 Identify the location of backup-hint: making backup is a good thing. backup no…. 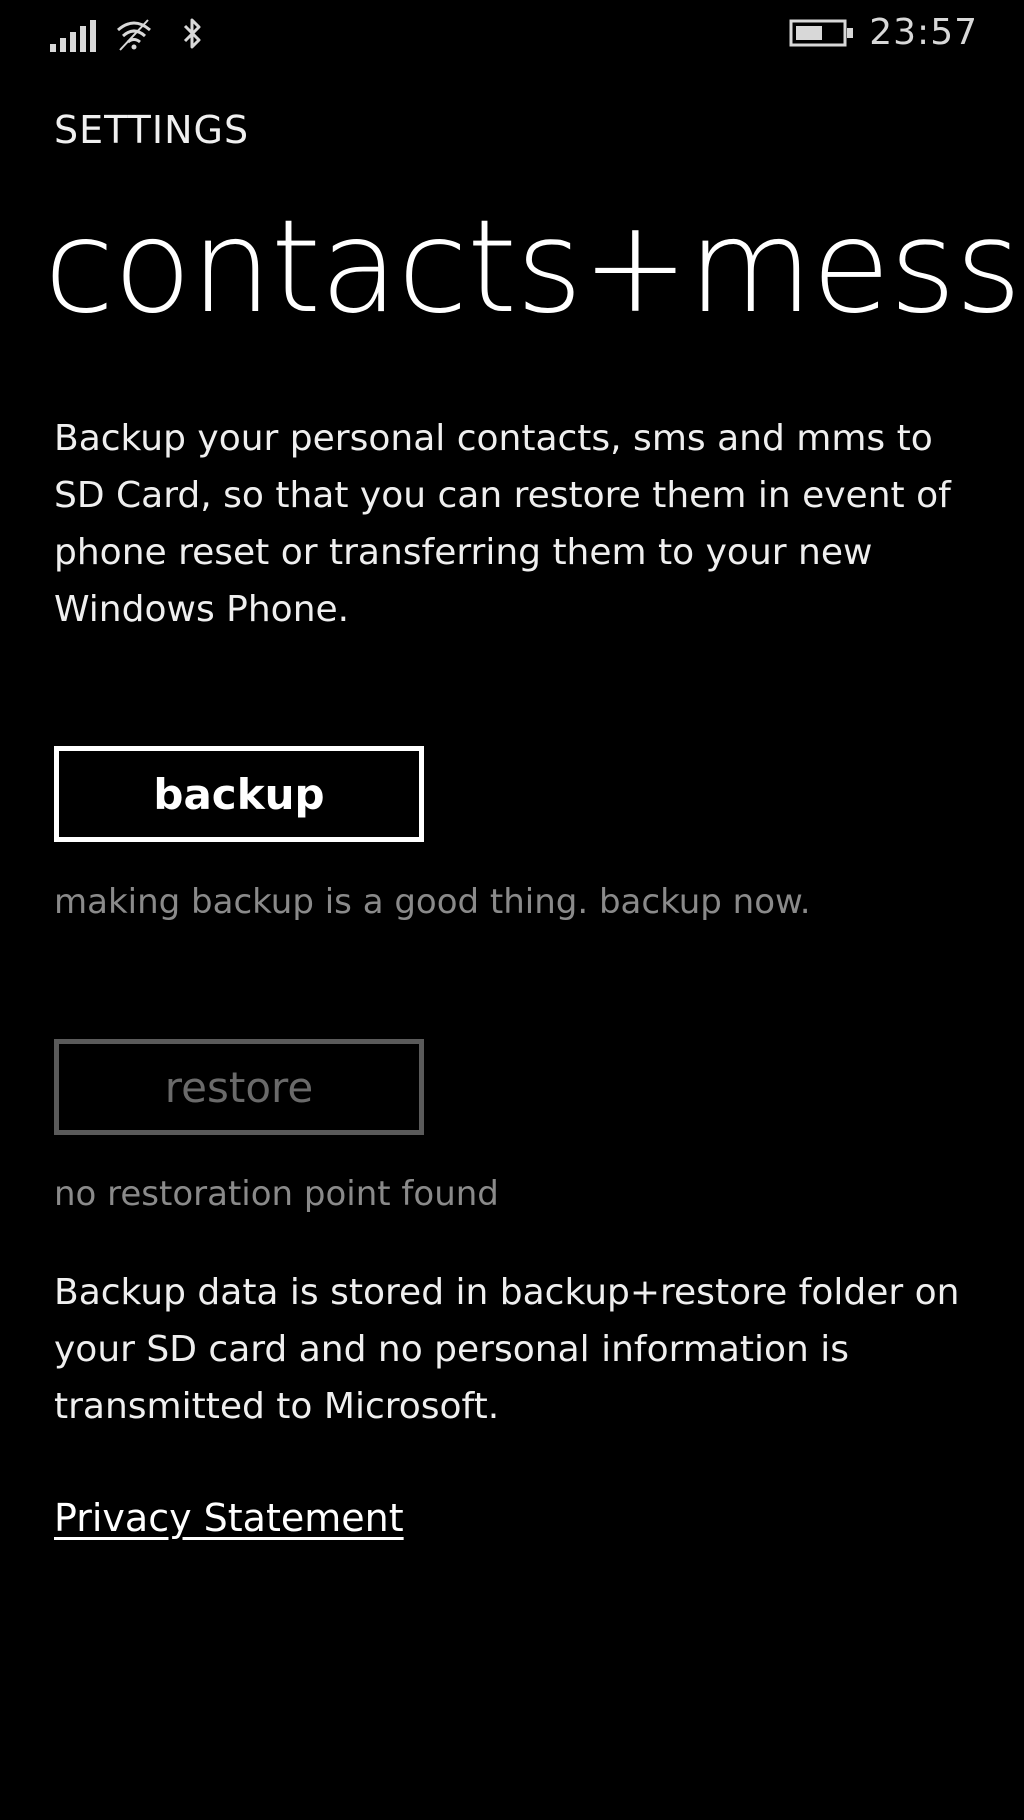
(432, 902).